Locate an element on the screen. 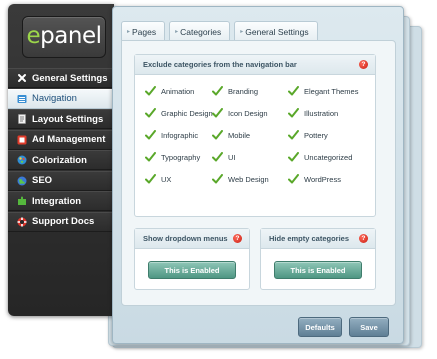  defaults-button: Defaults is located at coordinates (320, 327).